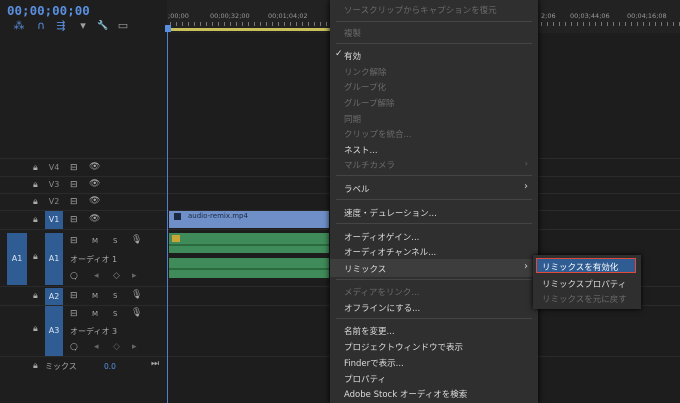 The width and height of the screenshot is (680, 403). I want to click on submenu-item-enable-remix: リミックスを有効化, so click(580, 267).